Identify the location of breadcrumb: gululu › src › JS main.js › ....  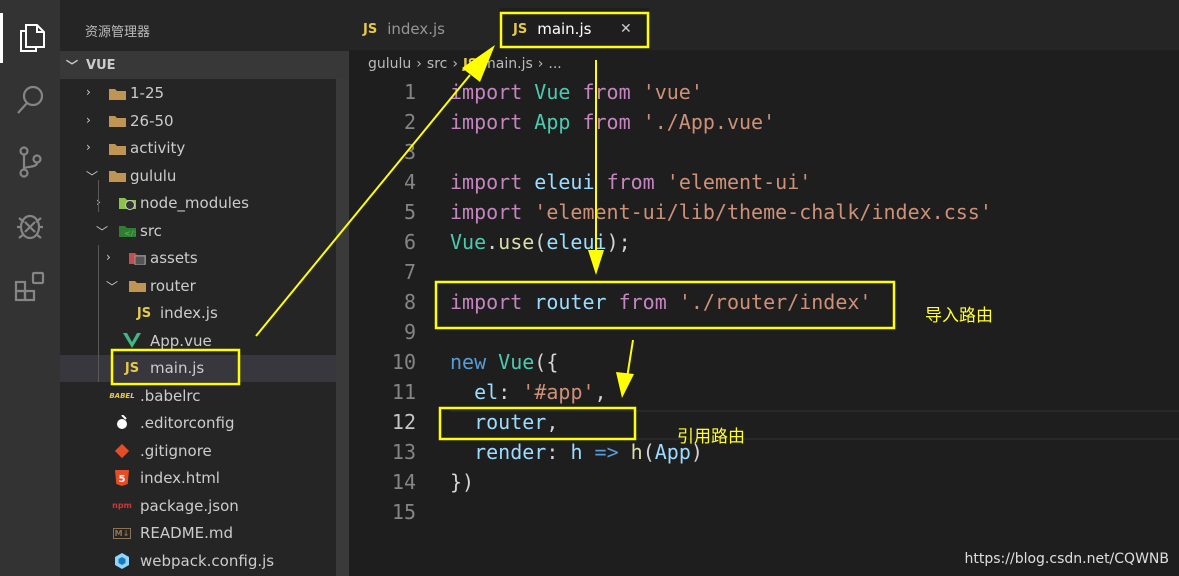
(465, 64).